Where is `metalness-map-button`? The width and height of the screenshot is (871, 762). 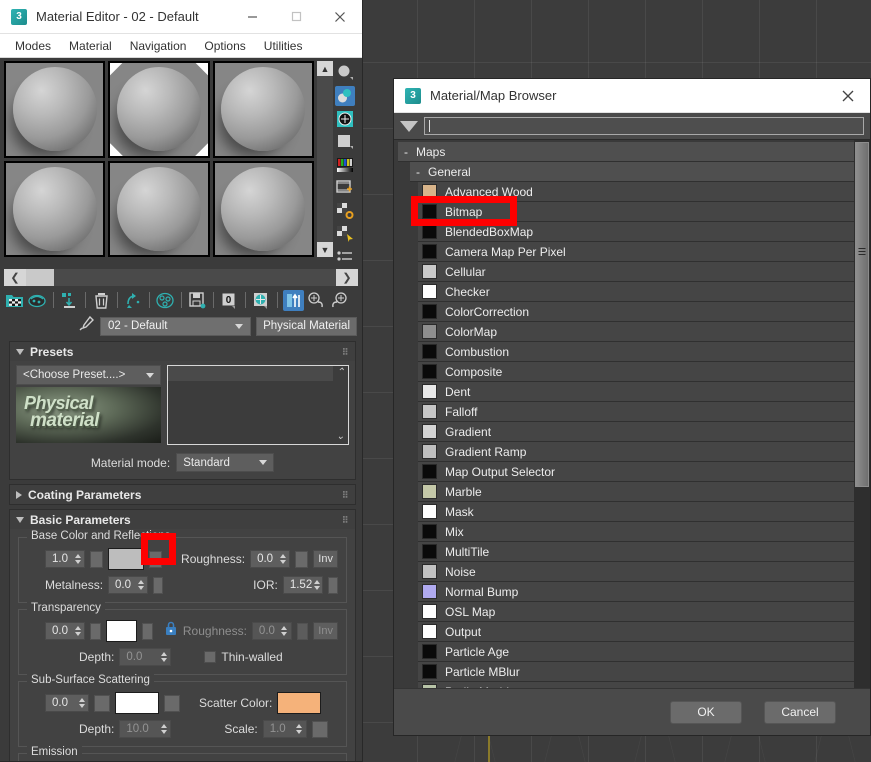 metalness-map-button is located at coordinates (158, 585).